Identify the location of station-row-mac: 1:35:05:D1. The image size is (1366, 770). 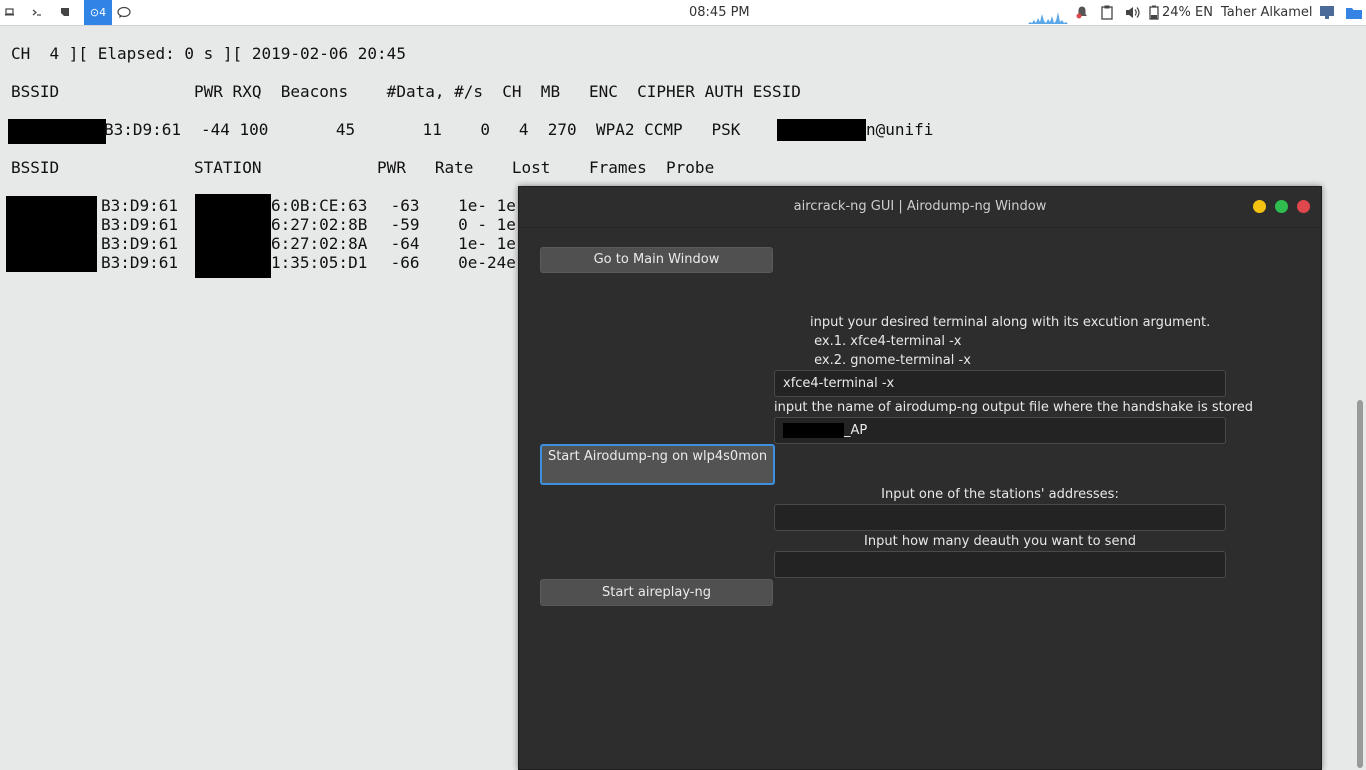
(319, 262).